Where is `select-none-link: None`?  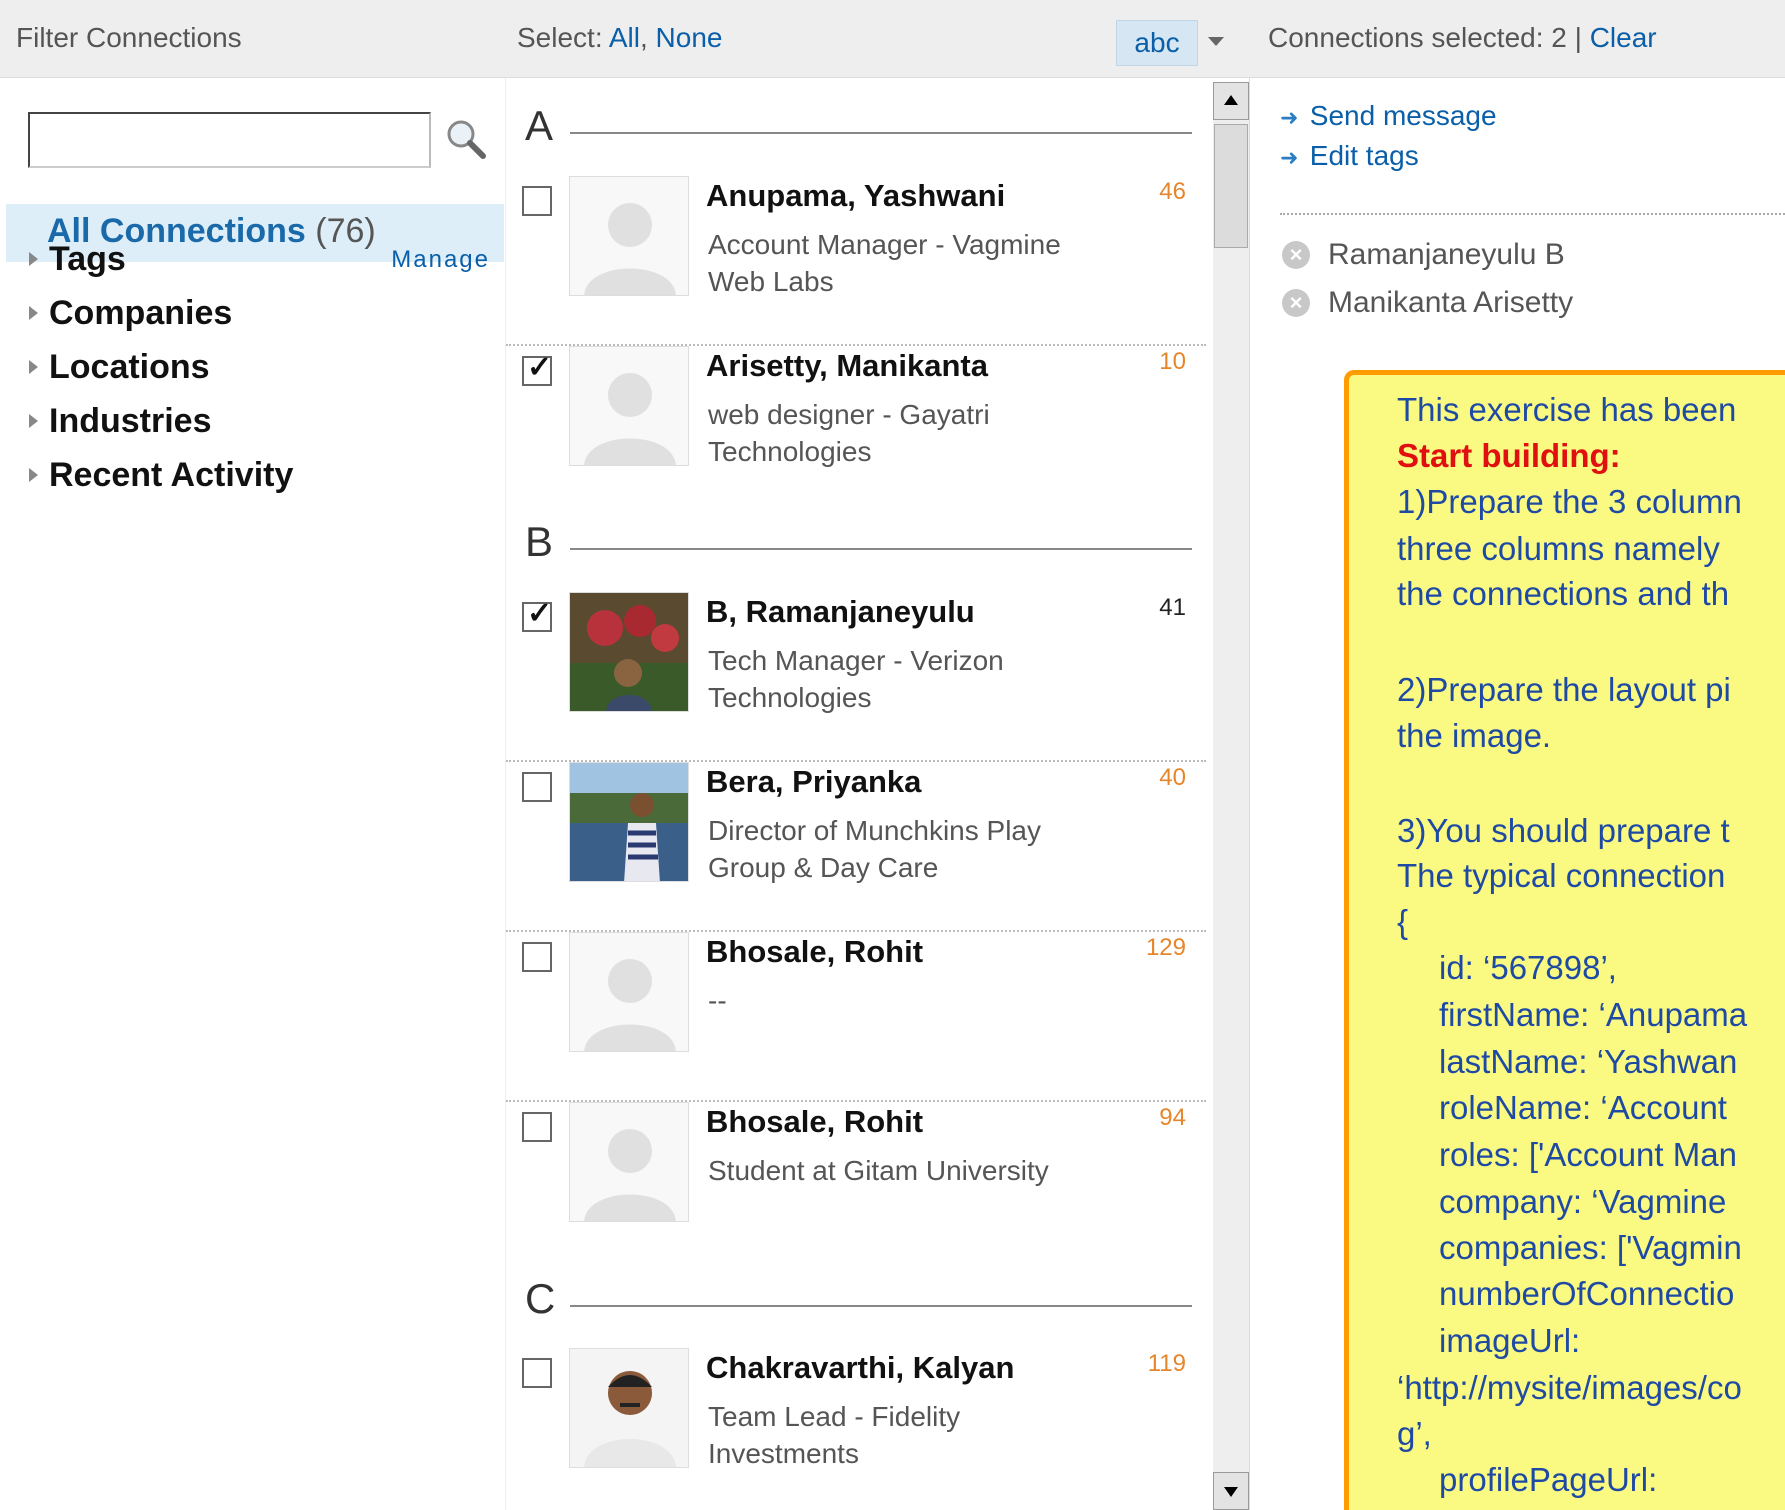
select-none-link: None is located at coordinates (689, 37).